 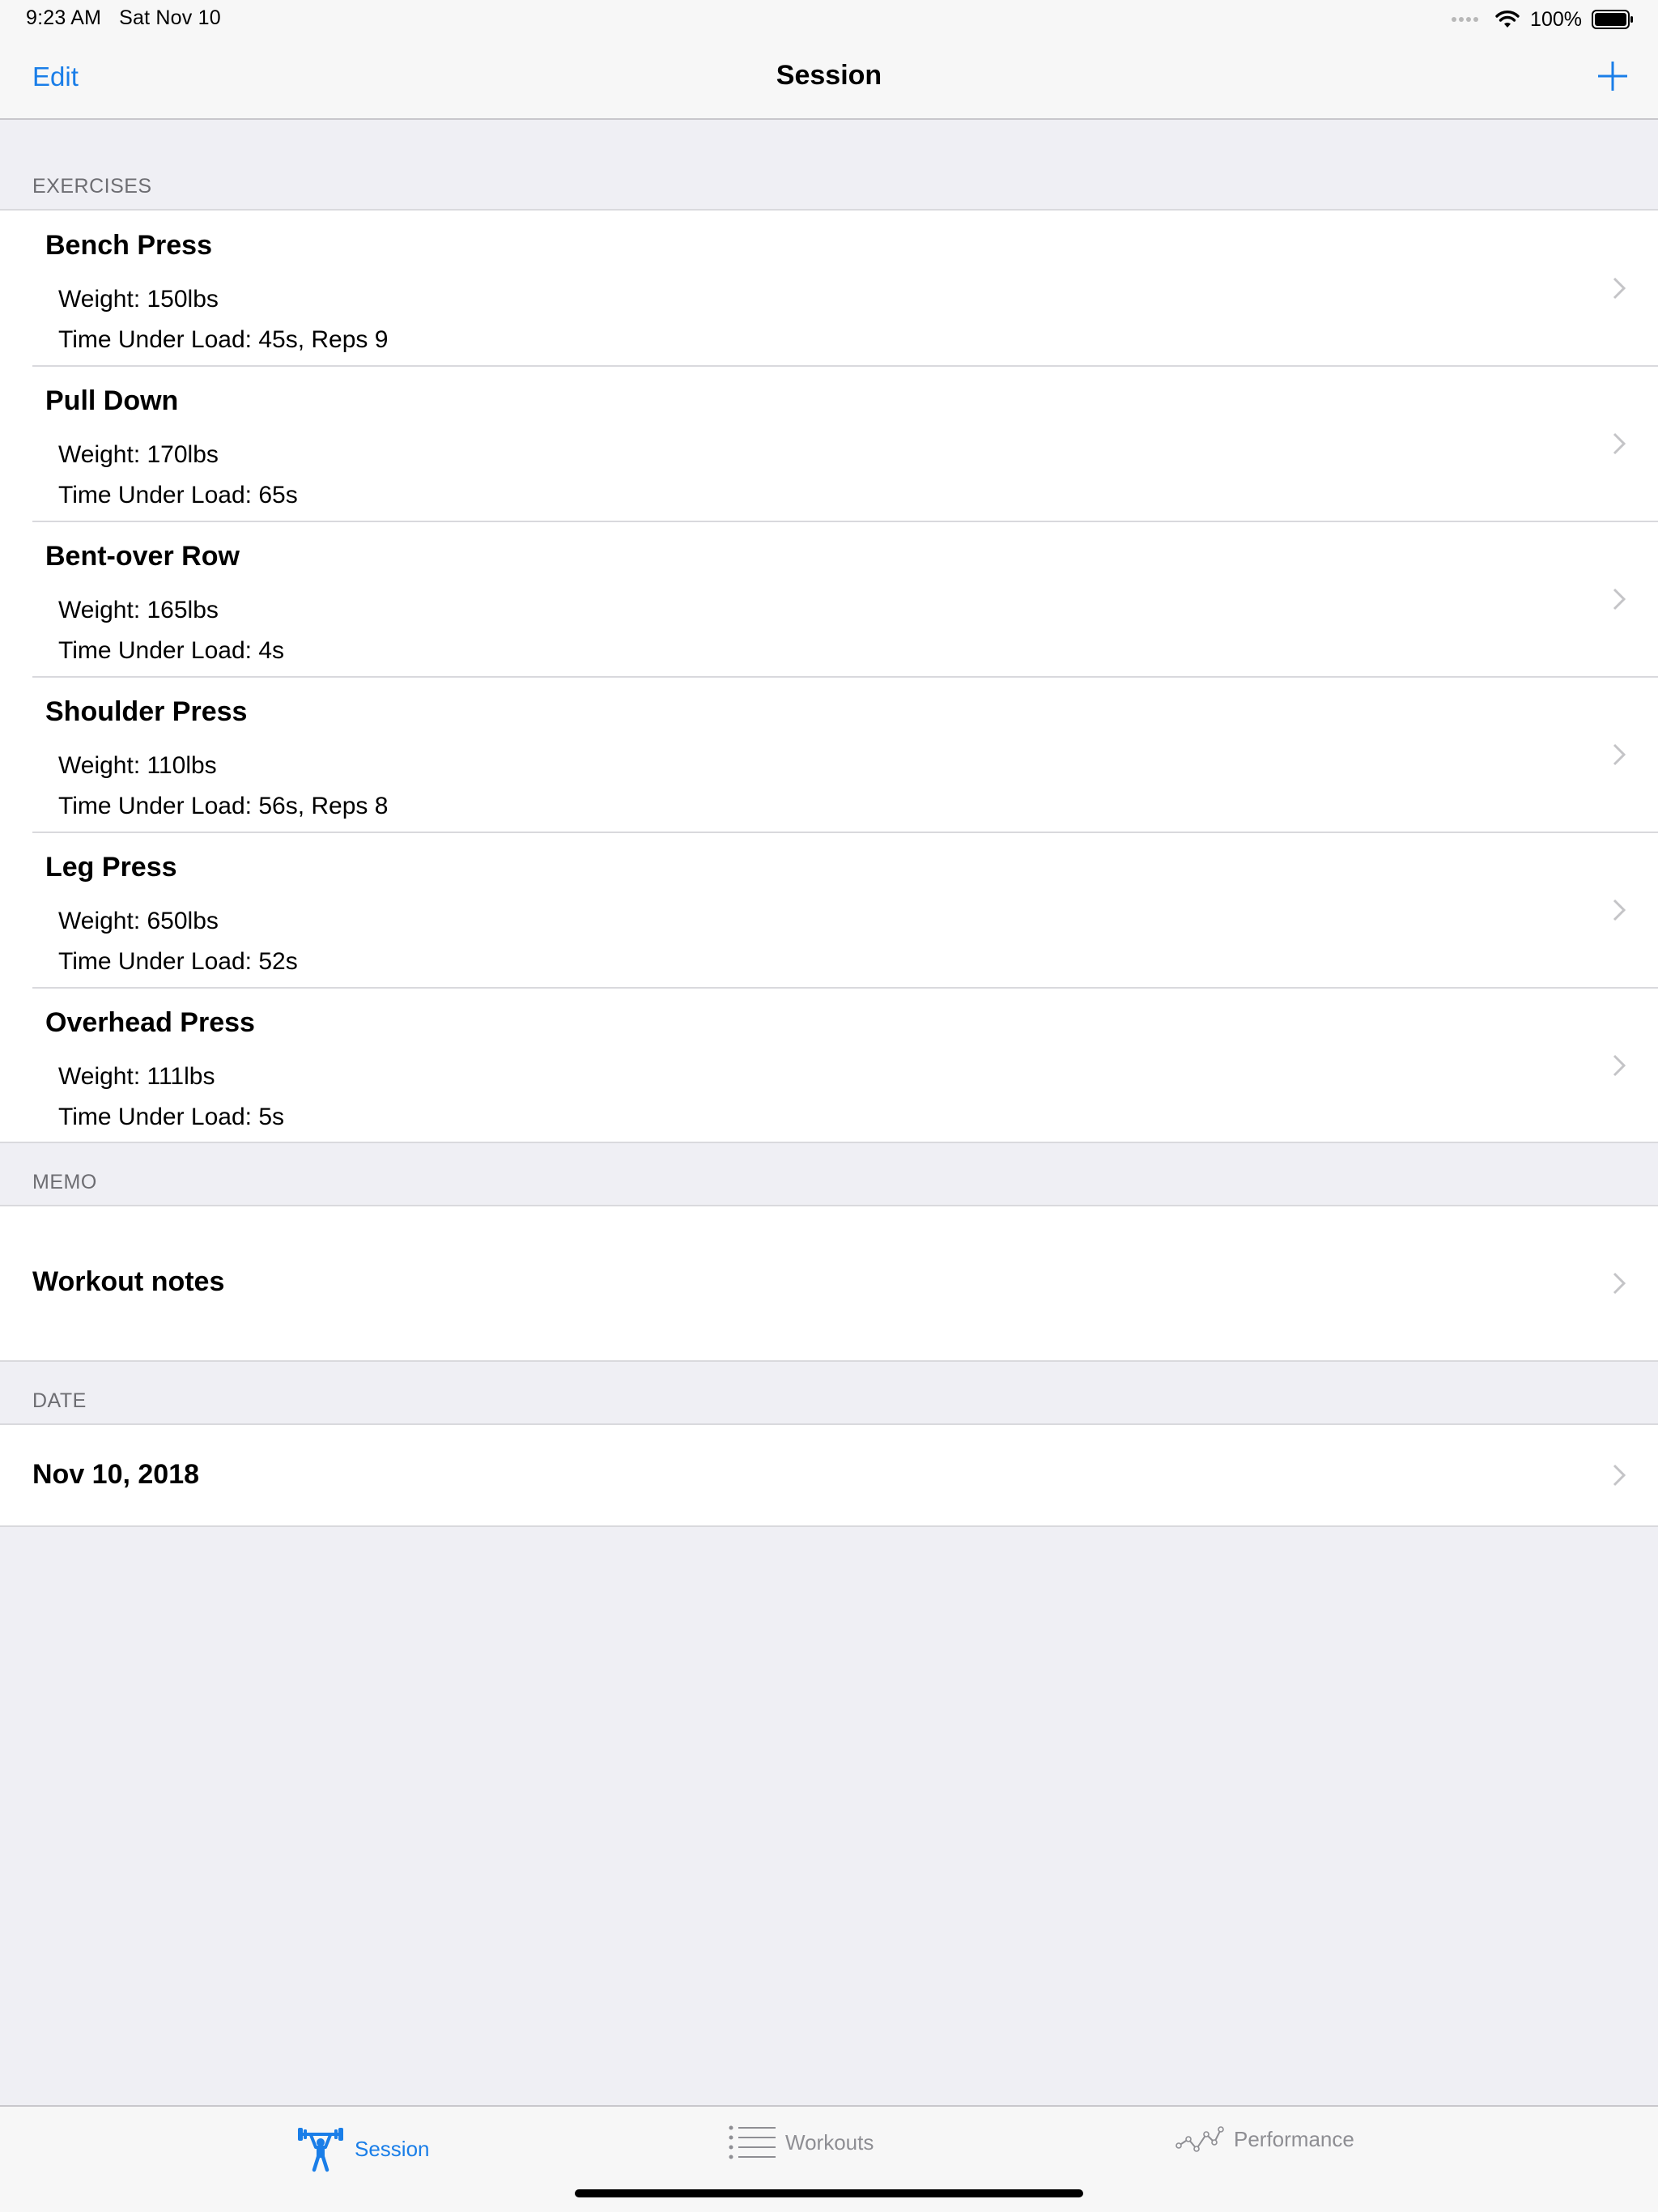 I want to click on exercise-name: Bent-over Row, so click(x=142, y=556).